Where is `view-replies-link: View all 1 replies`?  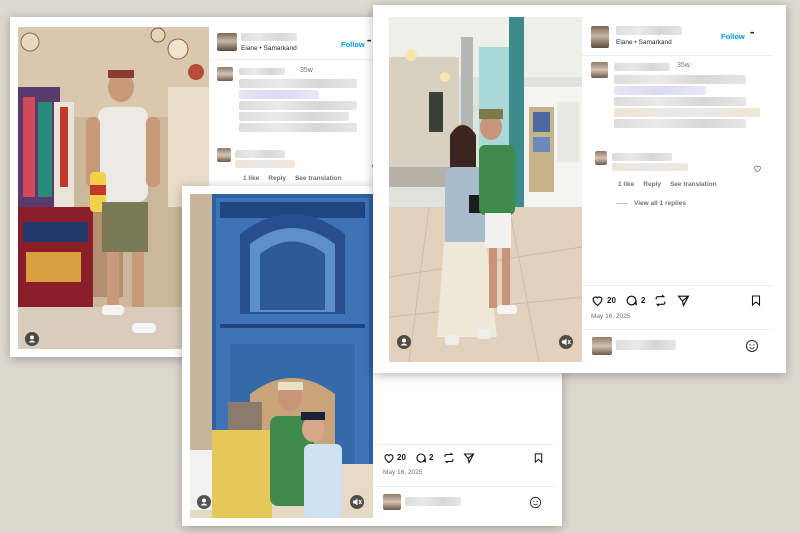
view-replies-link: View all 1 replies is located at coordinates (660, 203).